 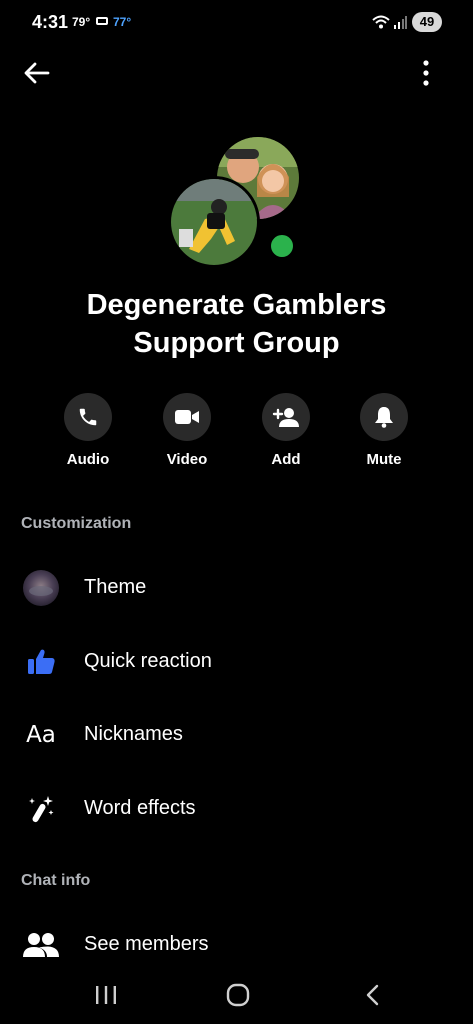 I want to click on weather-icon, so click(x=102, y=21).